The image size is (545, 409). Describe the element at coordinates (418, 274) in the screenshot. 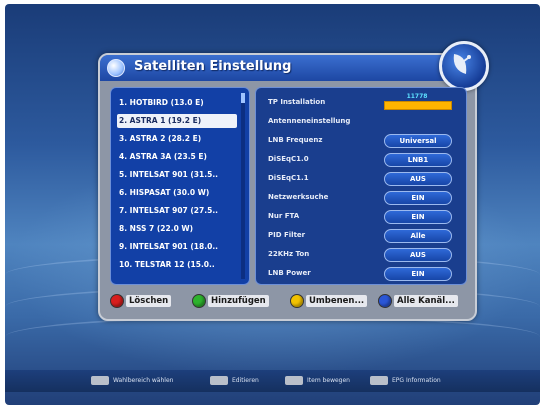

I see `lnb-power-select: EIN` at that location.